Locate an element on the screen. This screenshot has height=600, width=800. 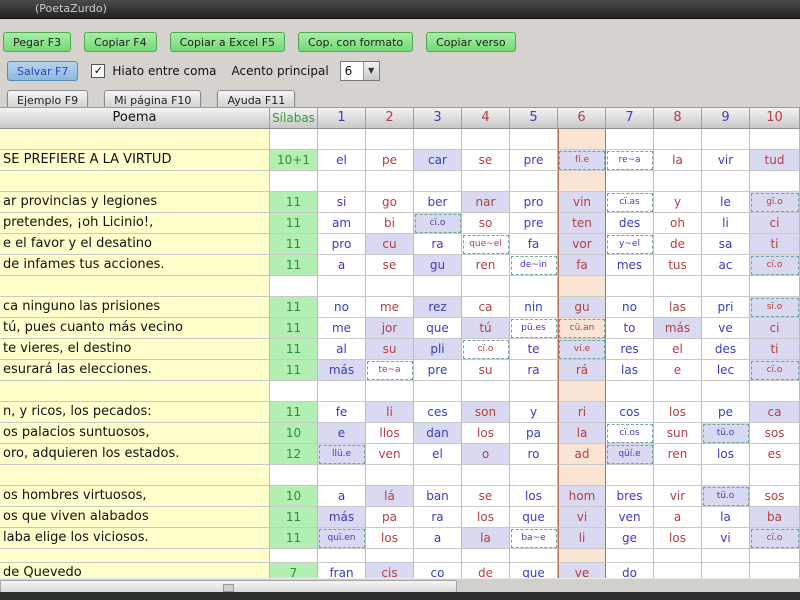
syllable-cell: sos is located at coordinates (775, 433).